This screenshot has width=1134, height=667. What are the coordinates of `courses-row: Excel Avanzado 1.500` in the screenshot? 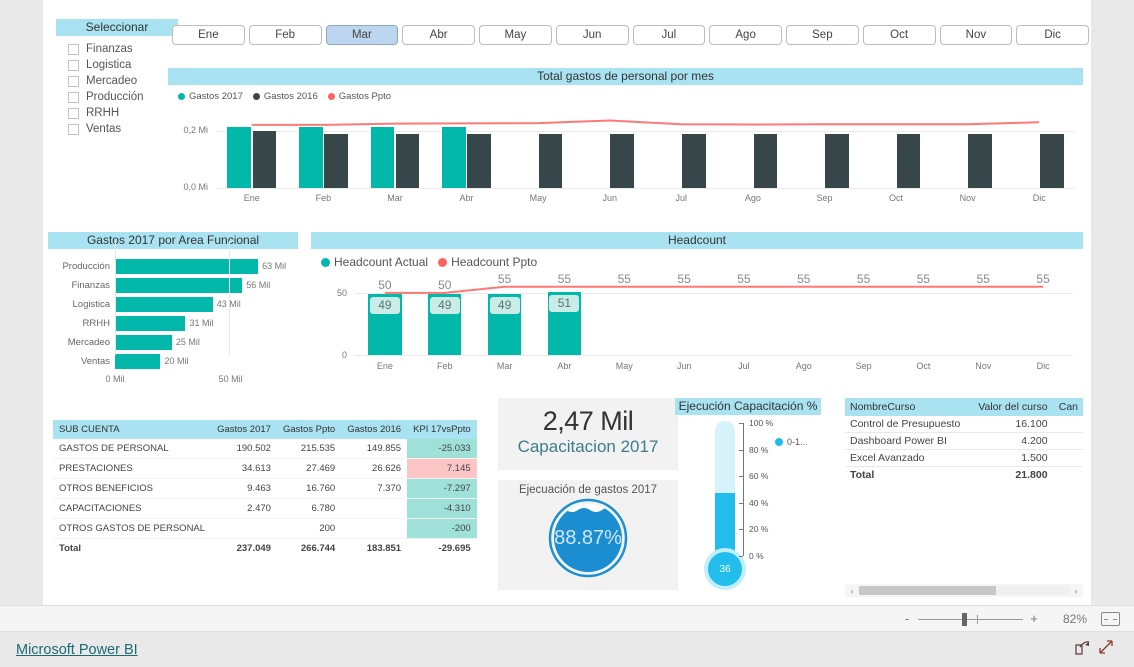 It's located at (964, 458).